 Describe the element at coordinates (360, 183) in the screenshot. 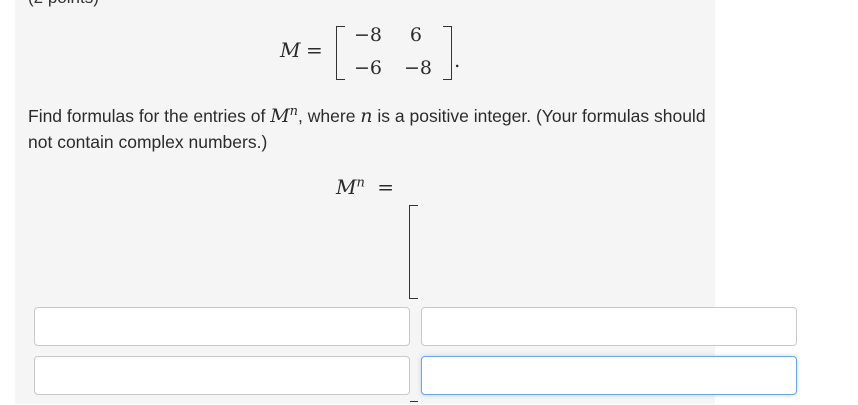

I see `answer-exp: n` at that location.